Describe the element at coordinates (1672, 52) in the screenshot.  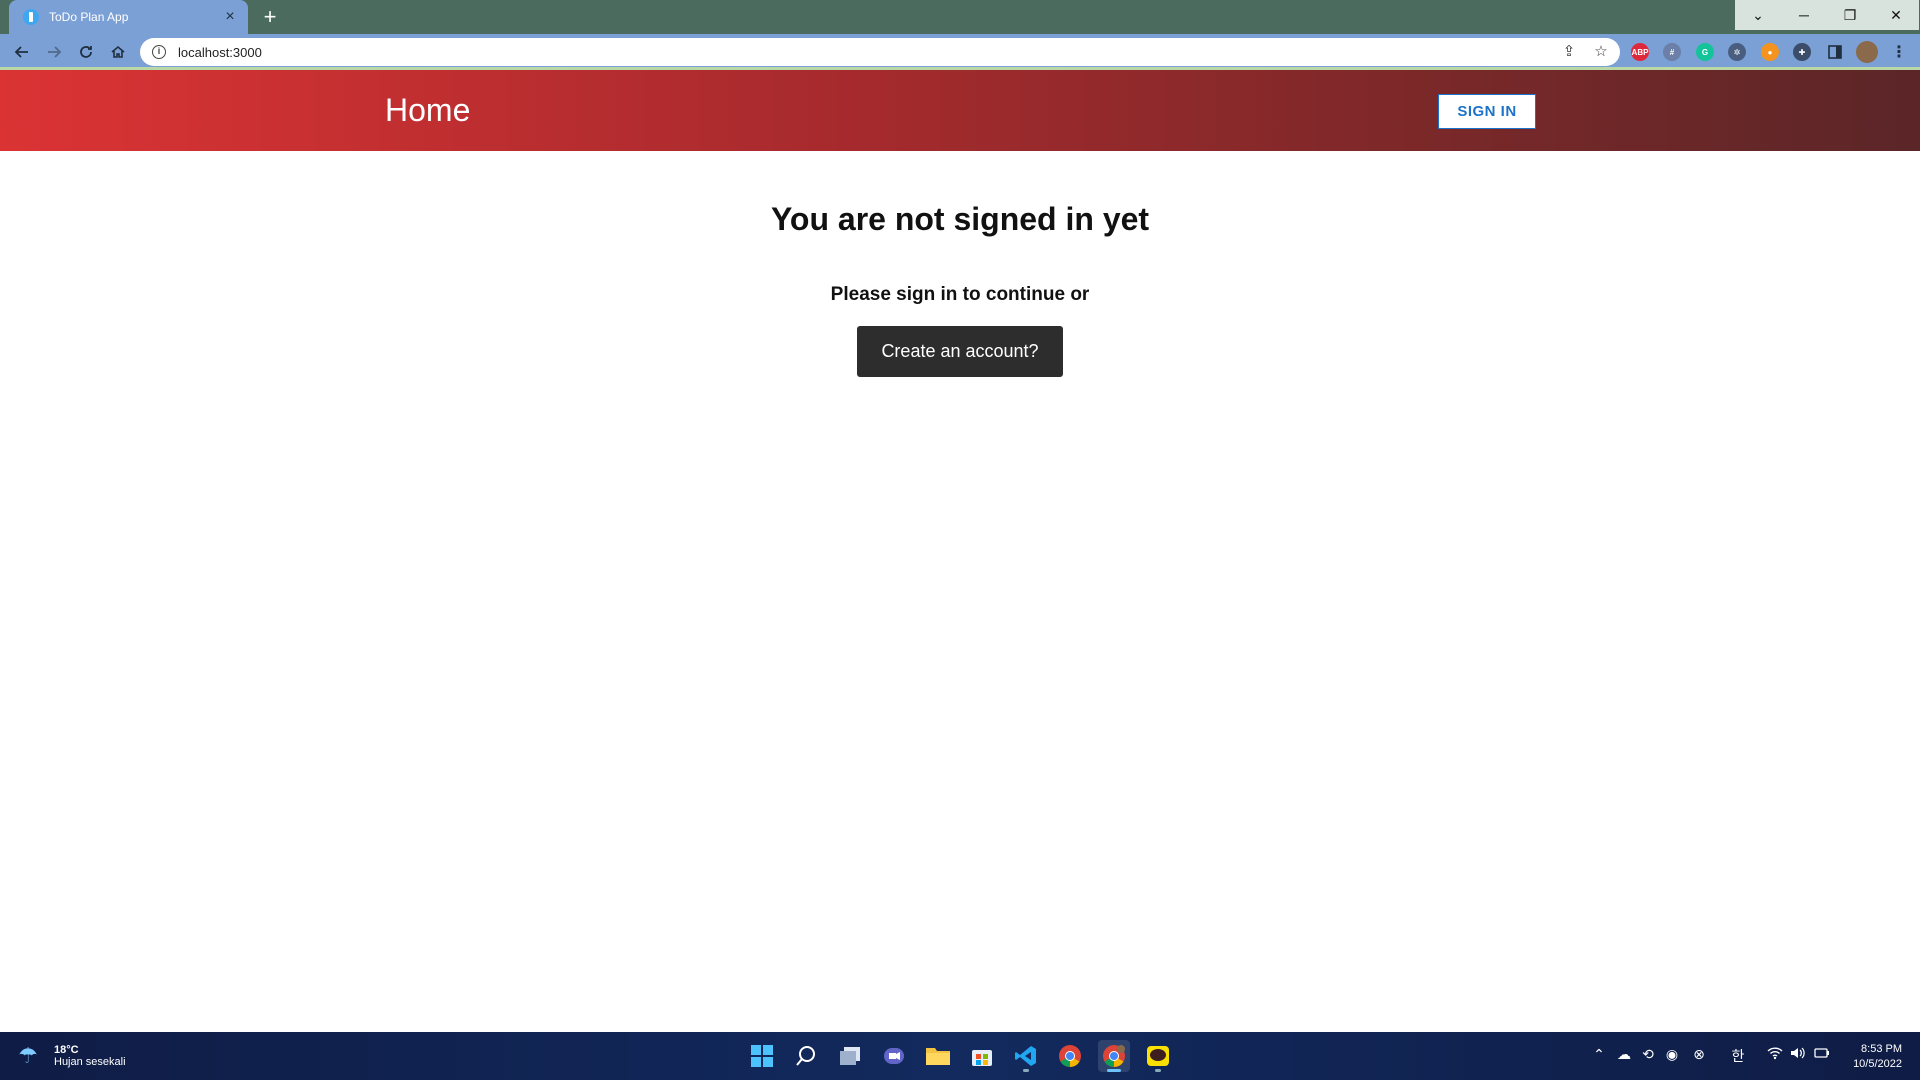
I see `grid-extension-icon: #` at that location.